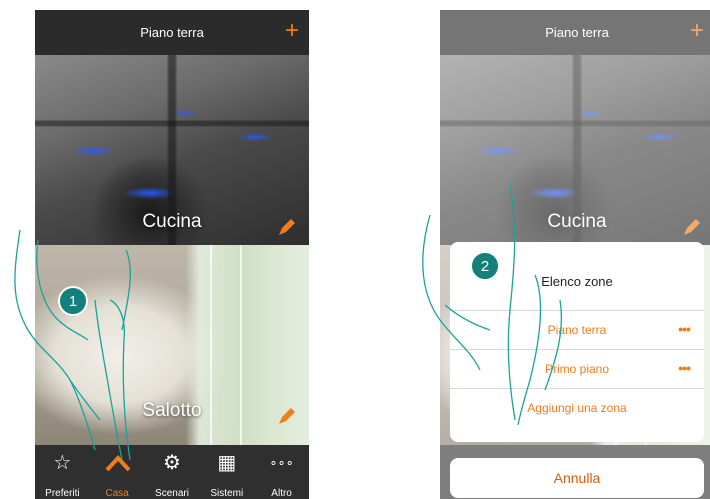  What do you see at coordinates (227, 493) in the screenshot?
I see `tab-label: Sistemi` at bounding box center [227, 493].